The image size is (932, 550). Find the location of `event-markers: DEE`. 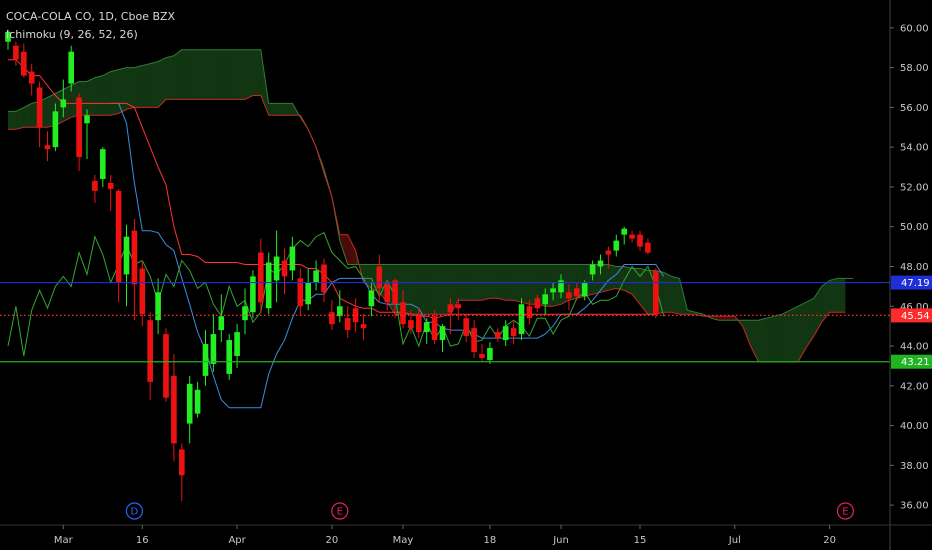

event-markers: DEE is located at coordinates (490, 511).